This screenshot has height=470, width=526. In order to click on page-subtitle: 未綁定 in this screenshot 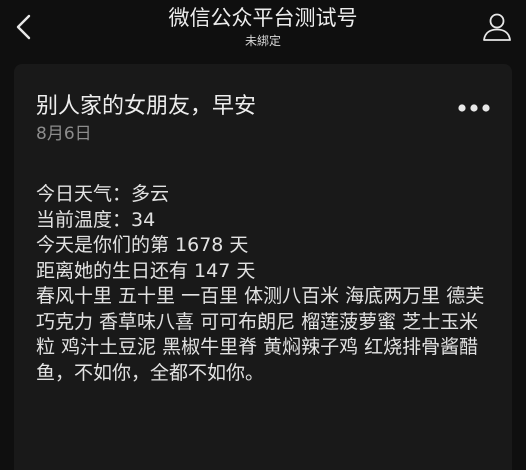, I will do `click(262, 41)`.